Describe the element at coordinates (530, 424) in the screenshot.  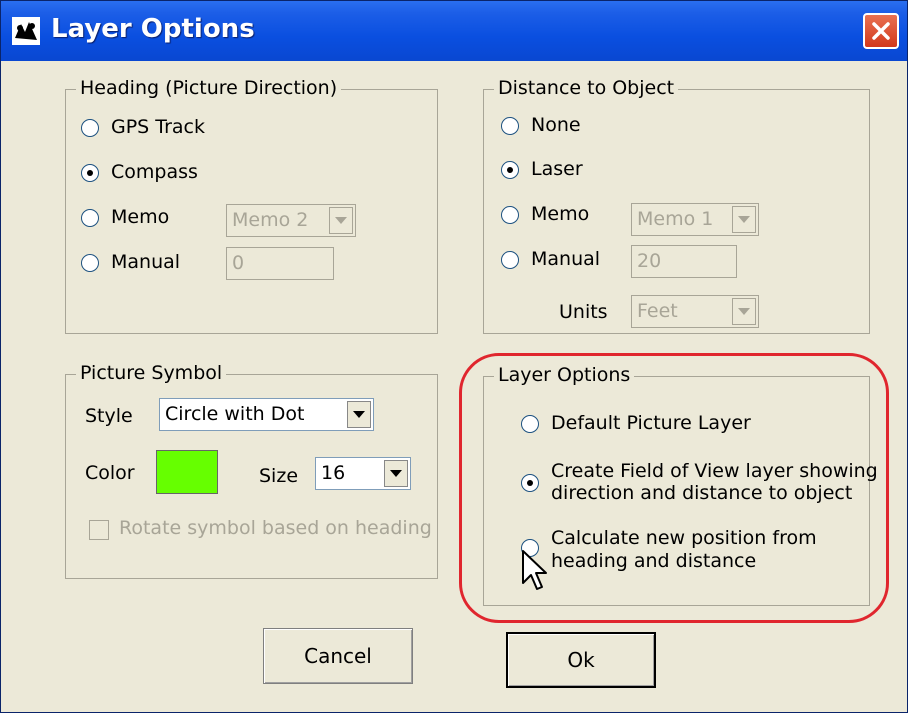
I see `default-picture-layer-radio` at that location.